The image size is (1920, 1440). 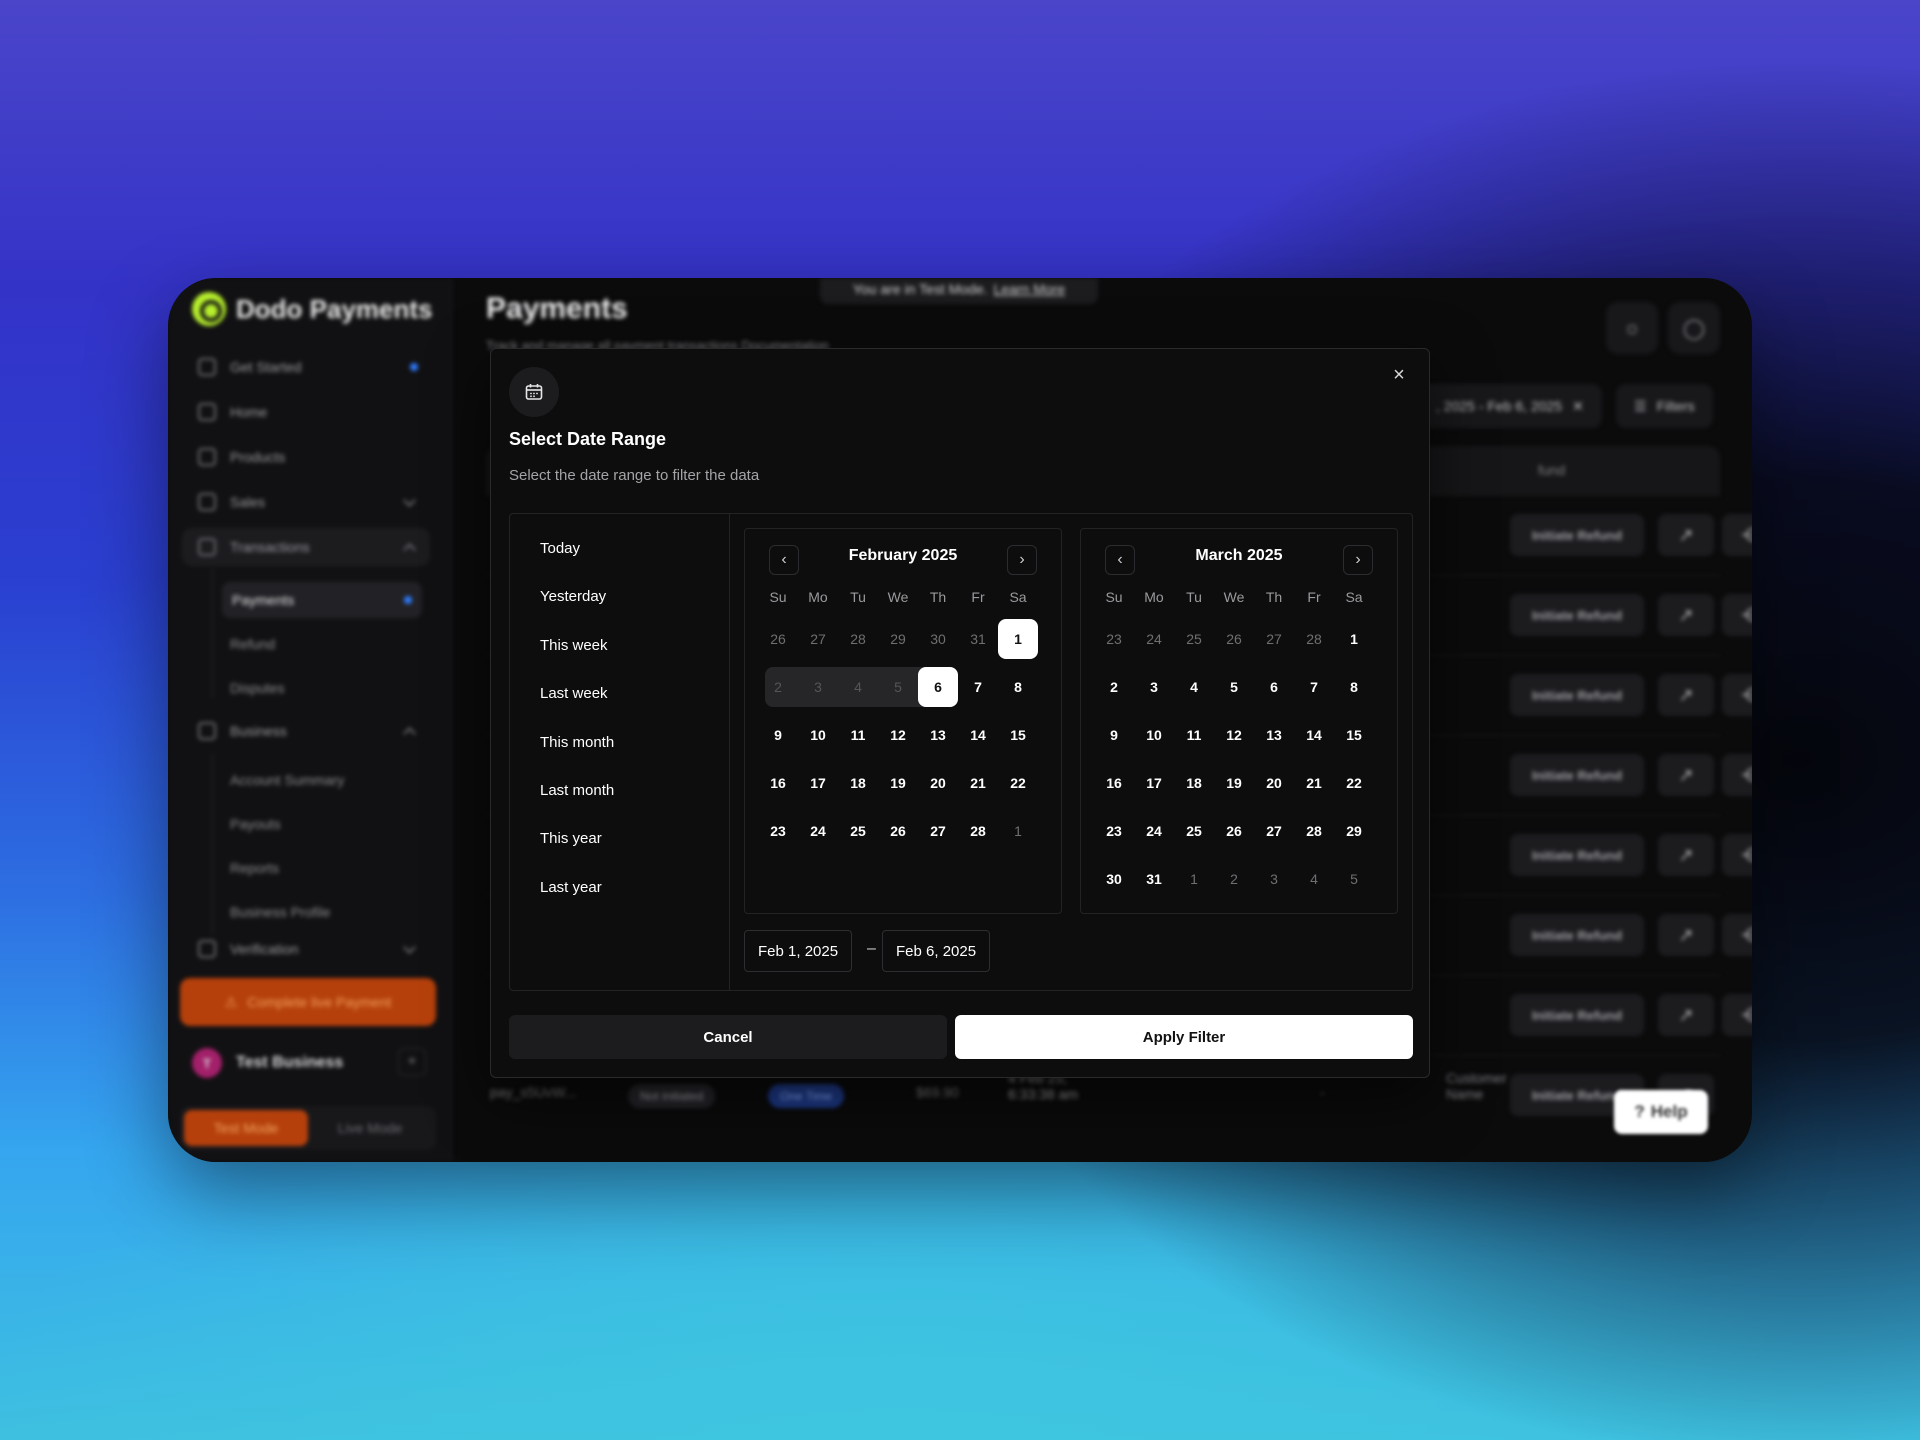 I want to click on test-mode-tab: Test Mode, so click(x=246, y=1128).